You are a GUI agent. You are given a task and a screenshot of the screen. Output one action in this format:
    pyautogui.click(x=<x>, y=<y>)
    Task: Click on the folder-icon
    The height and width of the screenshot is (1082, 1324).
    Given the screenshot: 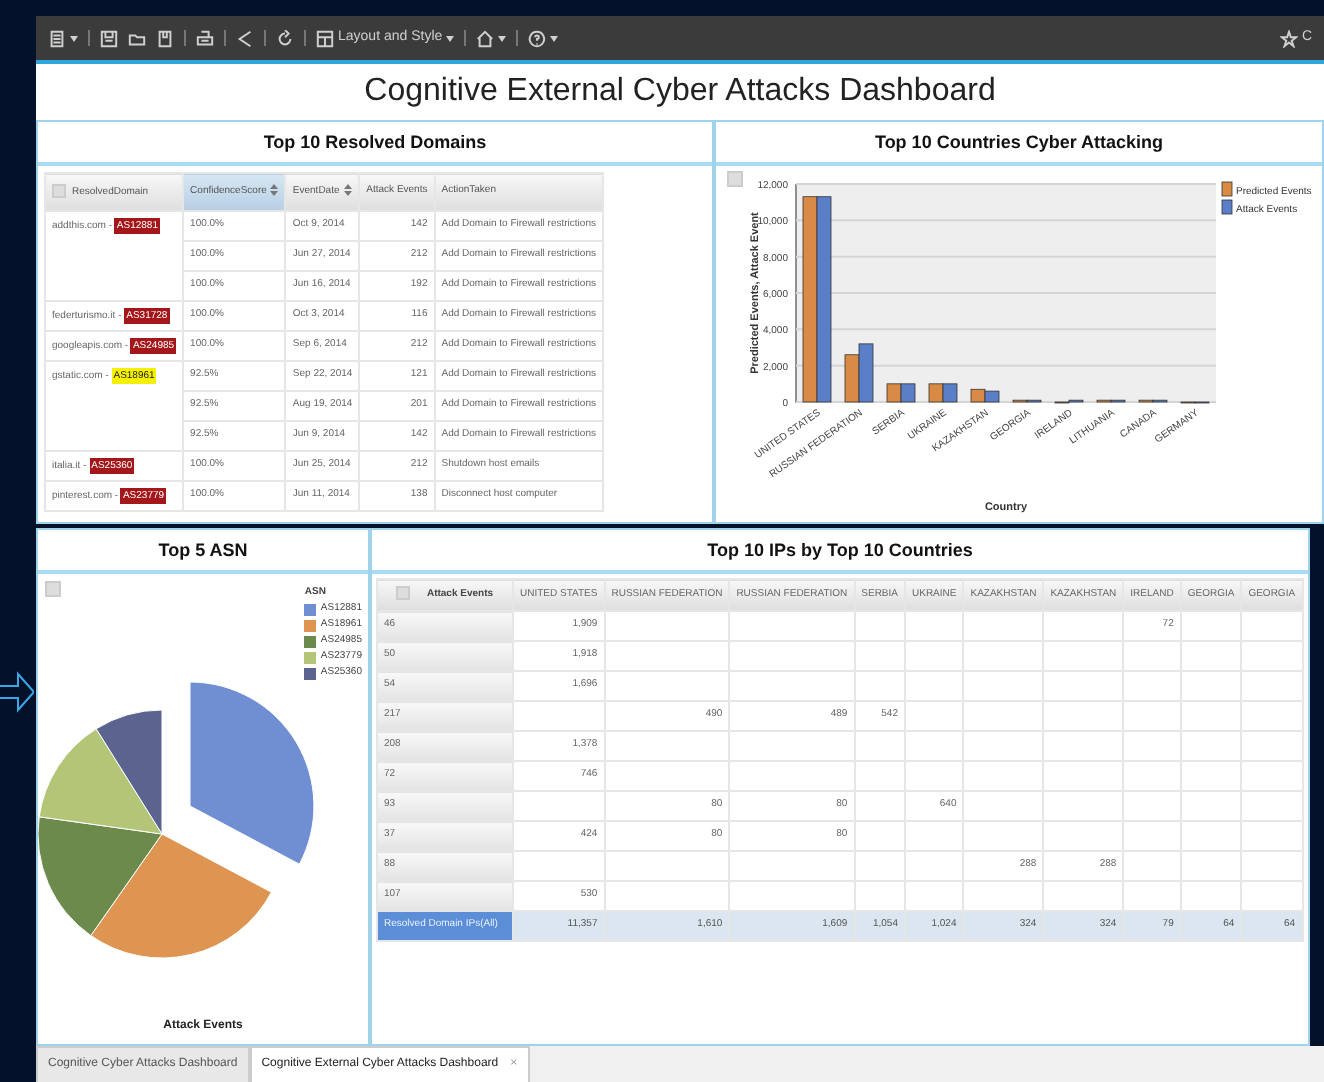 What is the action you would take?
    pyautogui.click(x=137, y=38)
    